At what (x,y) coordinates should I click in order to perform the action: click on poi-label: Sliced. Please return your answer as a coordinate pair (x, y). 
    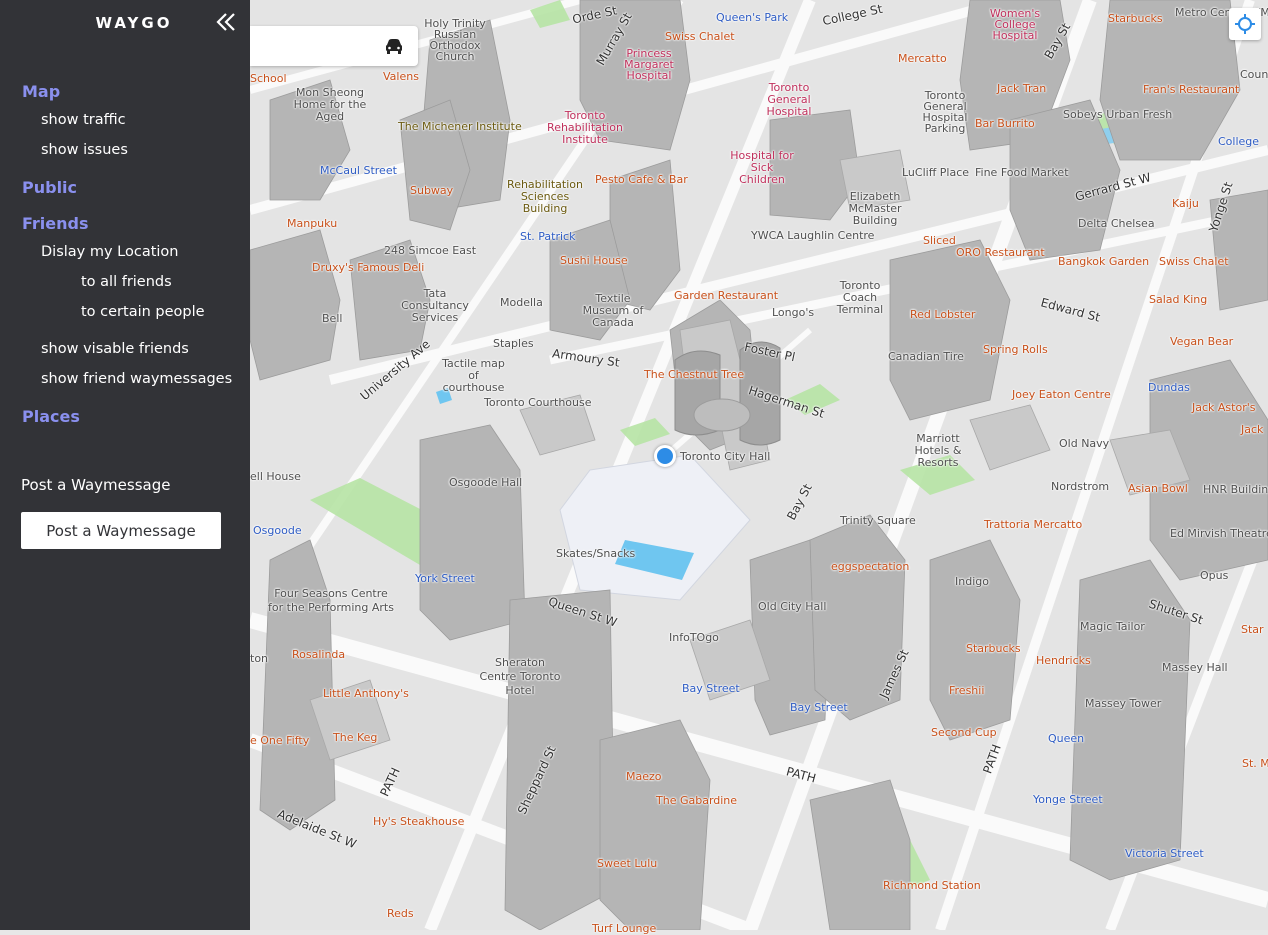
    Looking at the image, I should click on (939, 240).